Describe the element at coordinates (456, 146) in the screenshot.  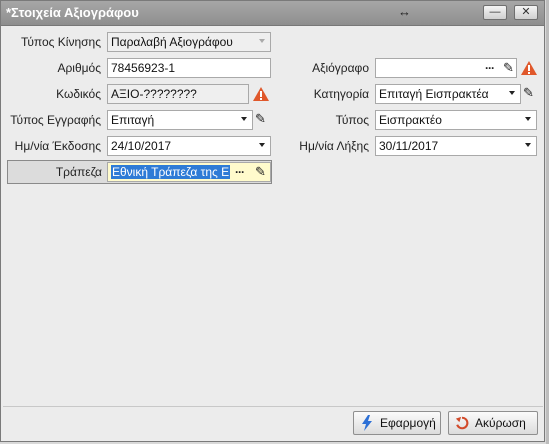
I see `due-date-picker: 30/11/2017` at that location.